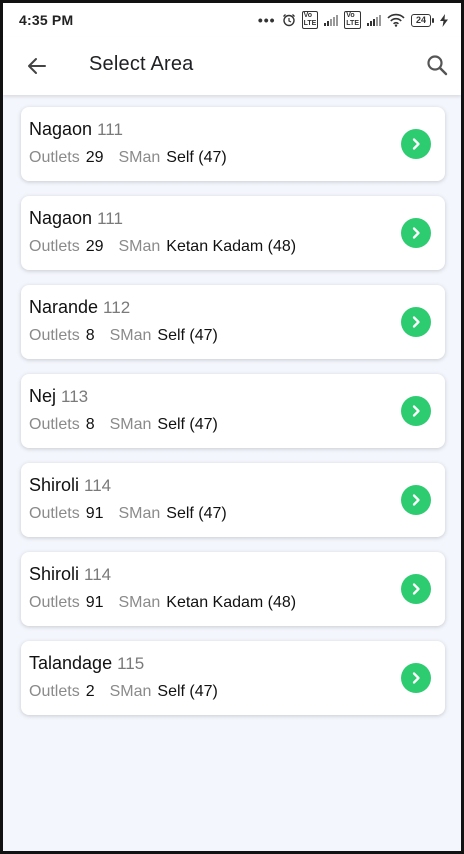 The image size is (464, 854). What do you see at coordinates (310, 20) in the screenshot?
I see `volte-icon: Vo LTE` at bounding box center [310, 20].